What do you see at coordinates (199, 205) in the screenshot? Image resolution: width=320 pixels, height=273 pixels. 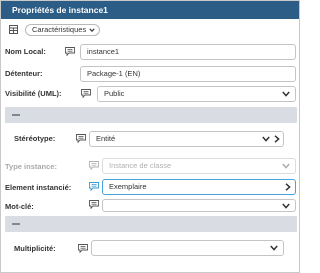 I see `mot-cle-select` at bounding box center [199, 205].